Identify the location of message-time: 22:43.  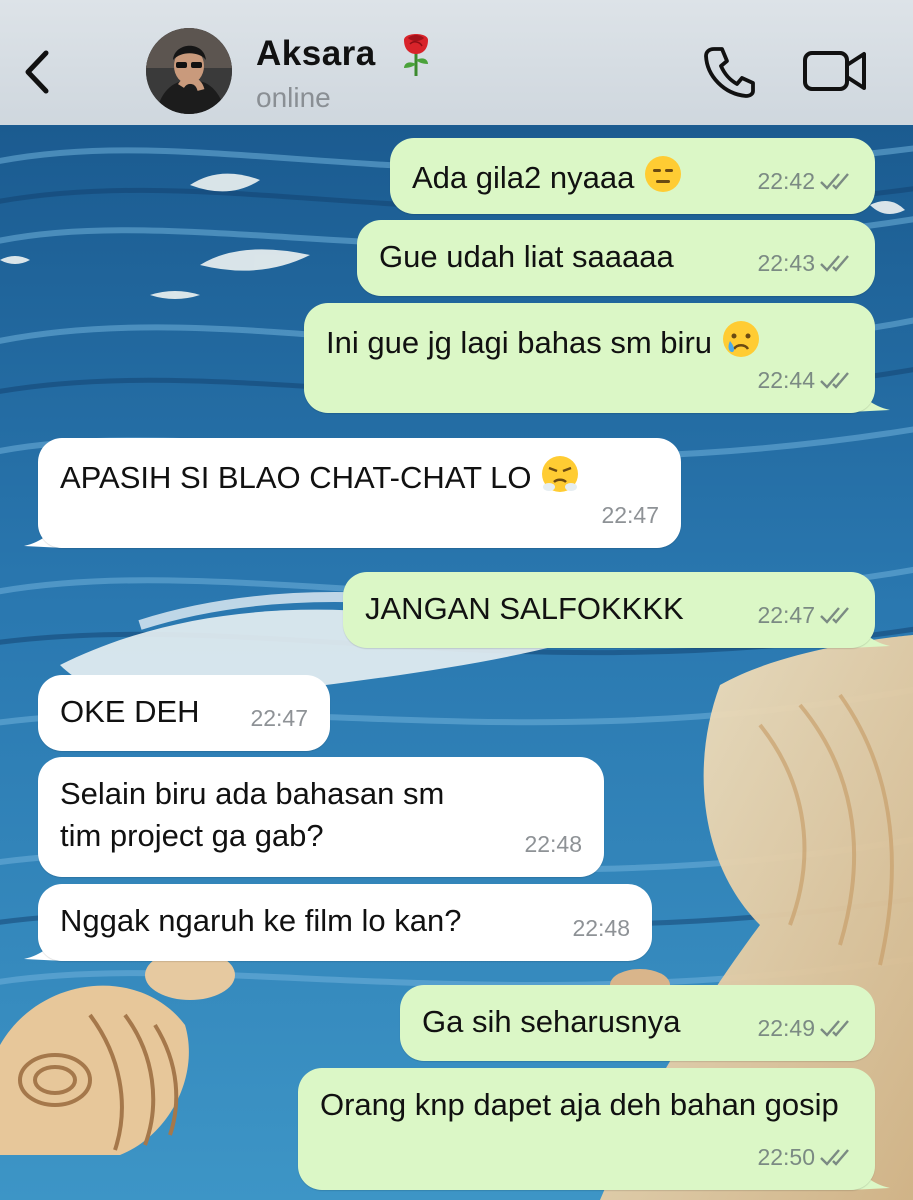
(786, 263).